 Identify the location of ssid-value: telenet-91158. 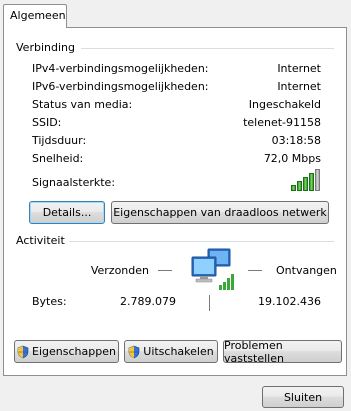
(282, 122).